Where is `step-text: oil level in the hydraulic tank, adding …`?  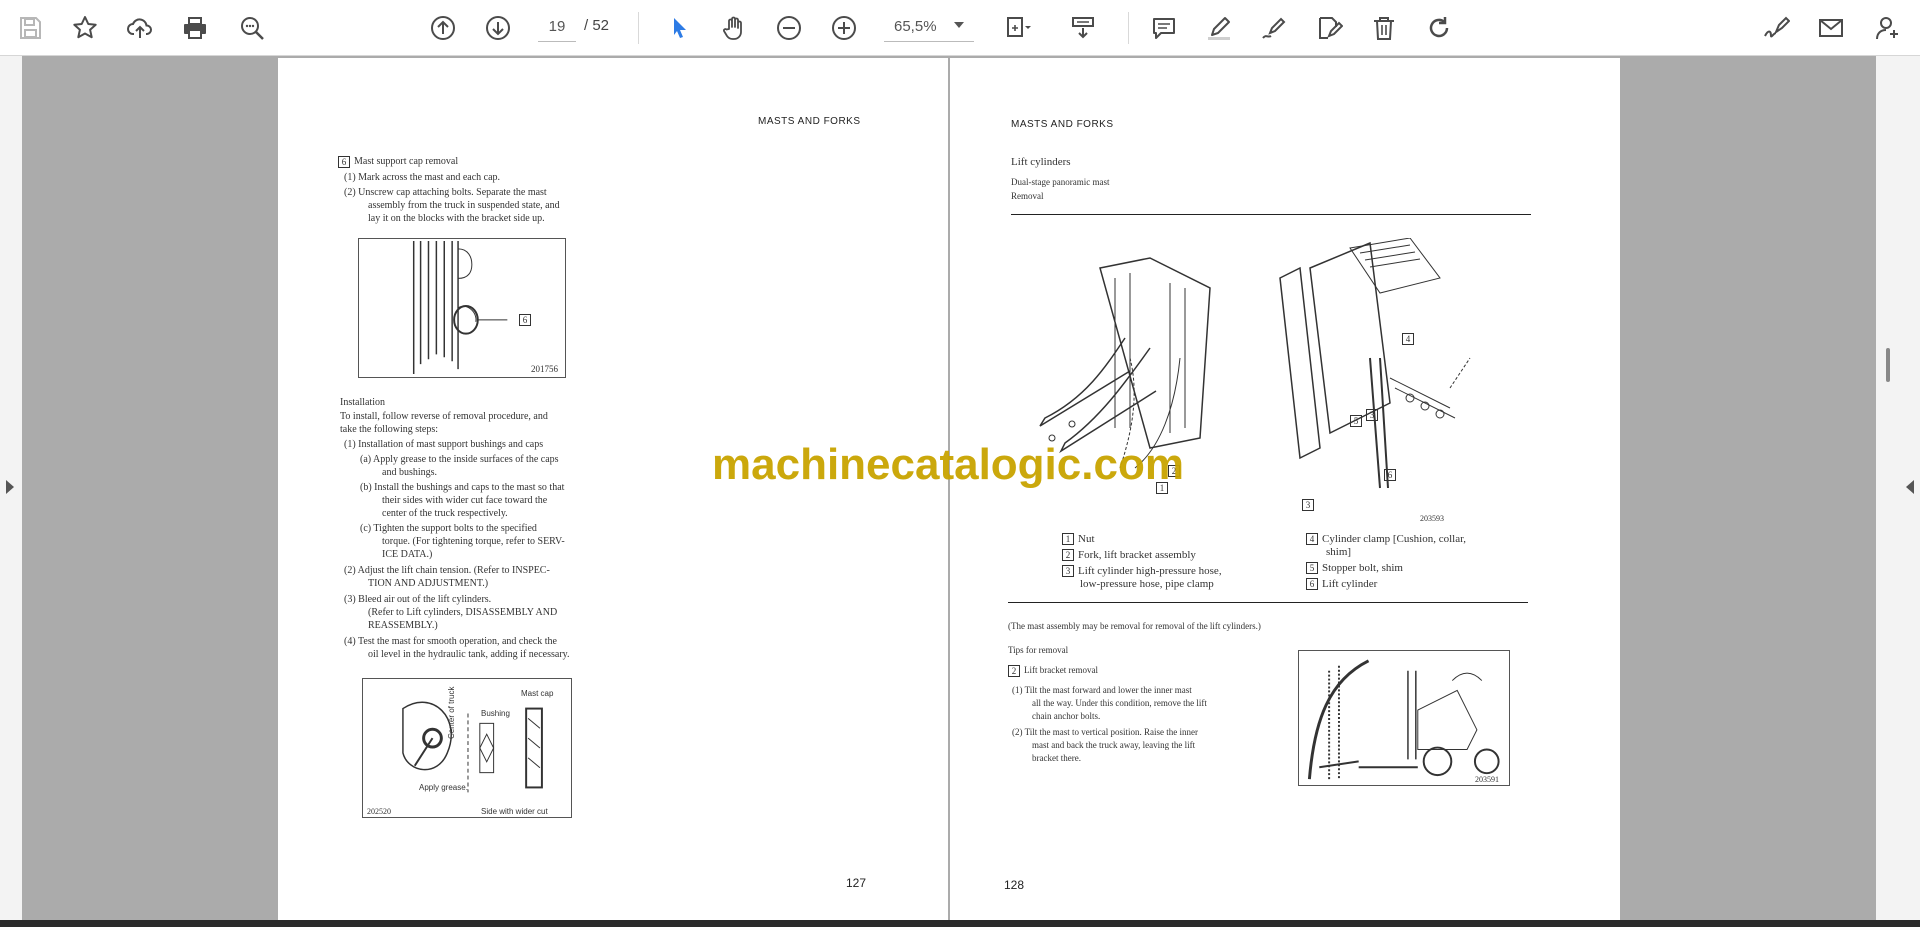 step-text: oil level in the hydraulic tank, adding … is located at coordinates (469, 654).